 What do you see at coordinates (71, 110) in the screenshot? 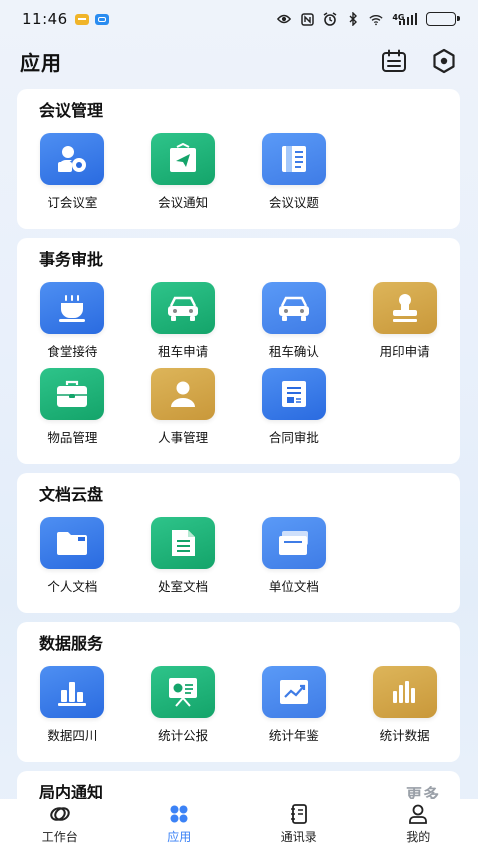
I see `section-title: 会议管理` at bounding box center [71, 110].